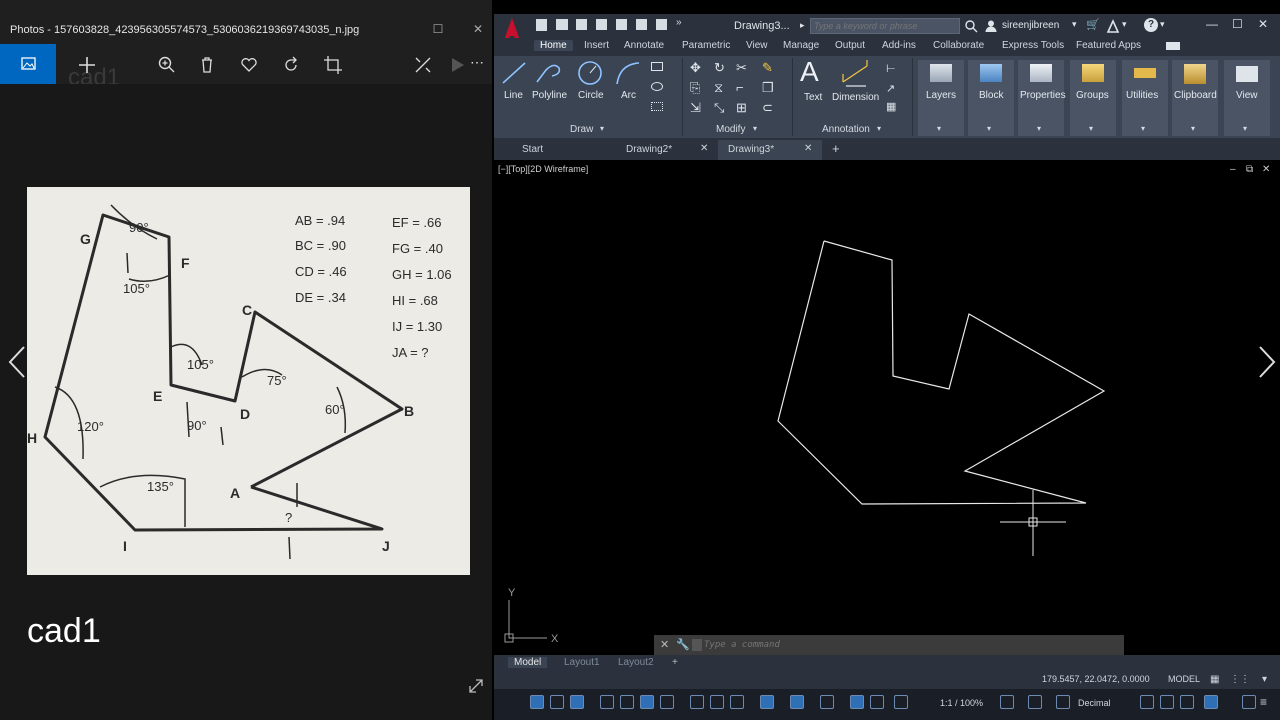 This screenshot has height=720, width=1280. Describe the element at coordinates (1249, 702) in the screenshot. I see `clean-screen-icon` at that location.